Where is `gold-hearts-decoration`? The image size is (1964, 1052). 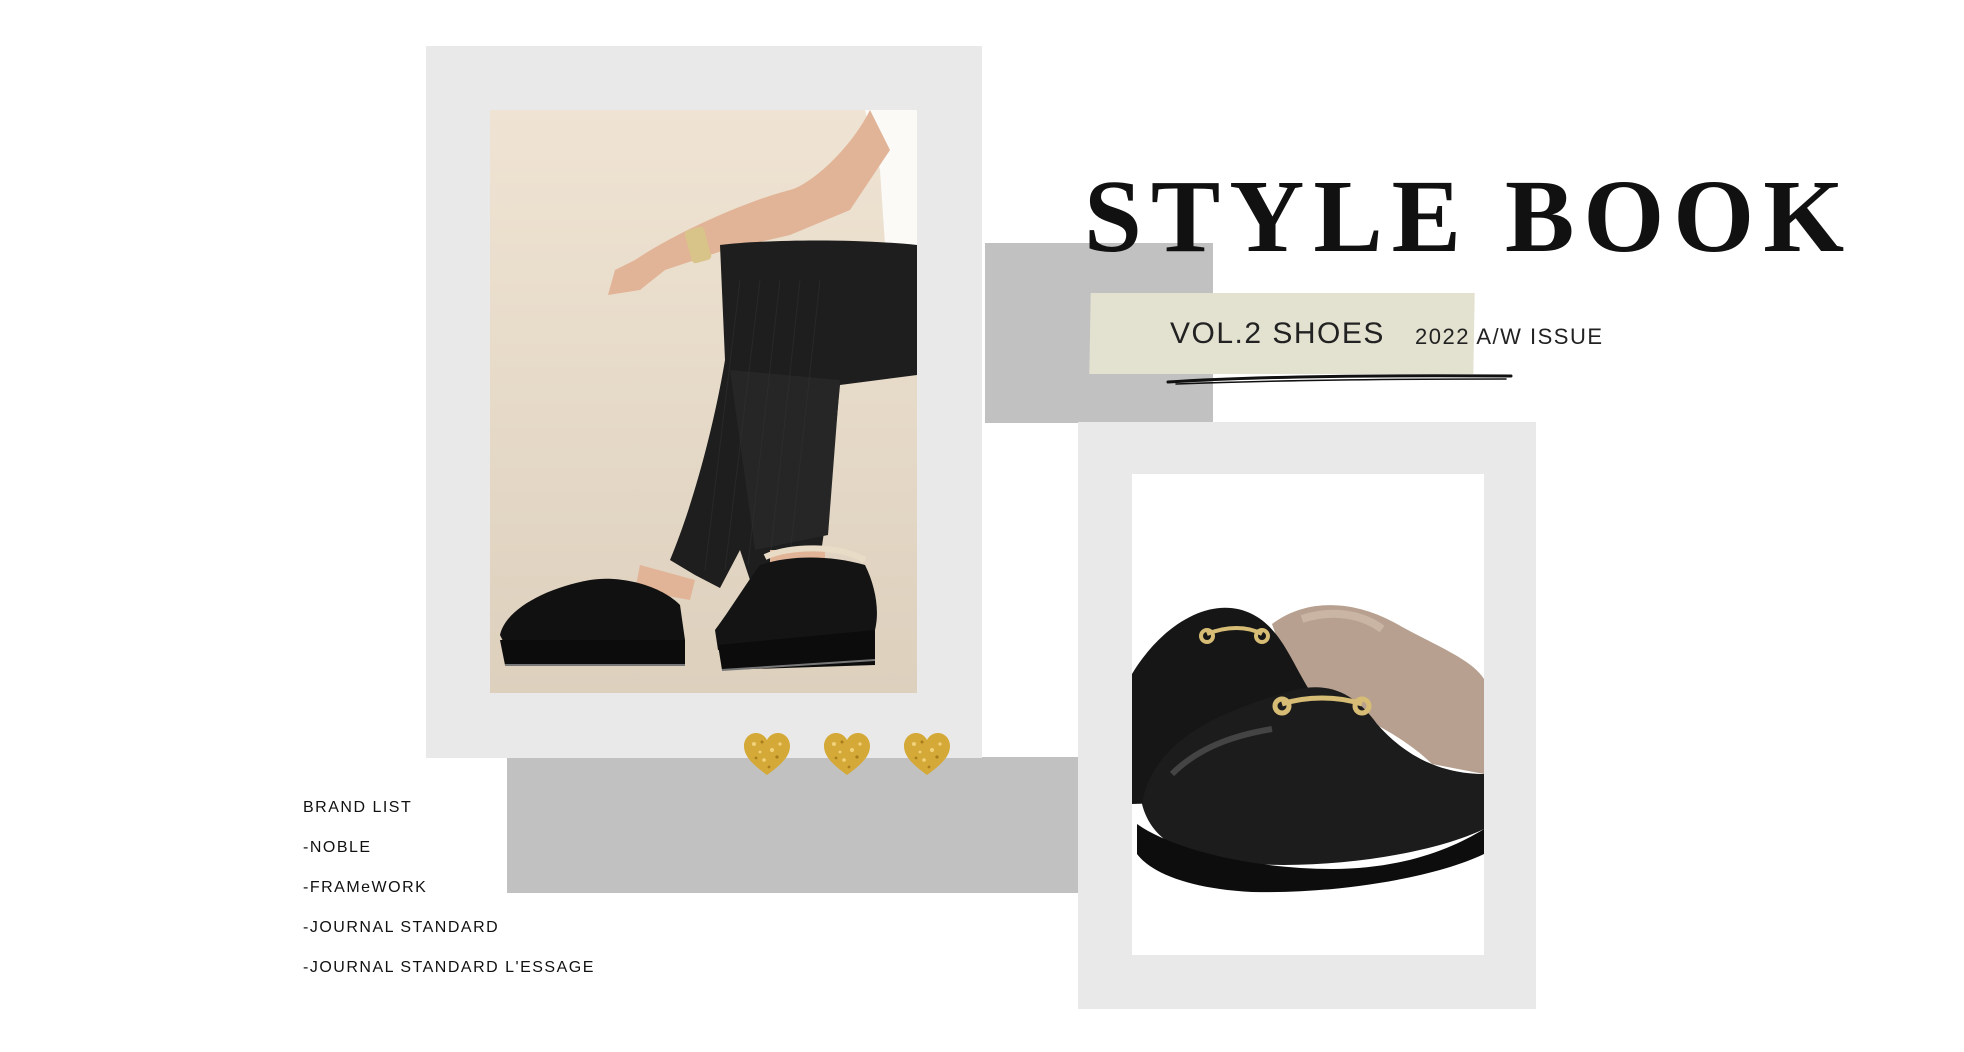 gold-hearts-decoration is located at coordinates (849, 758).